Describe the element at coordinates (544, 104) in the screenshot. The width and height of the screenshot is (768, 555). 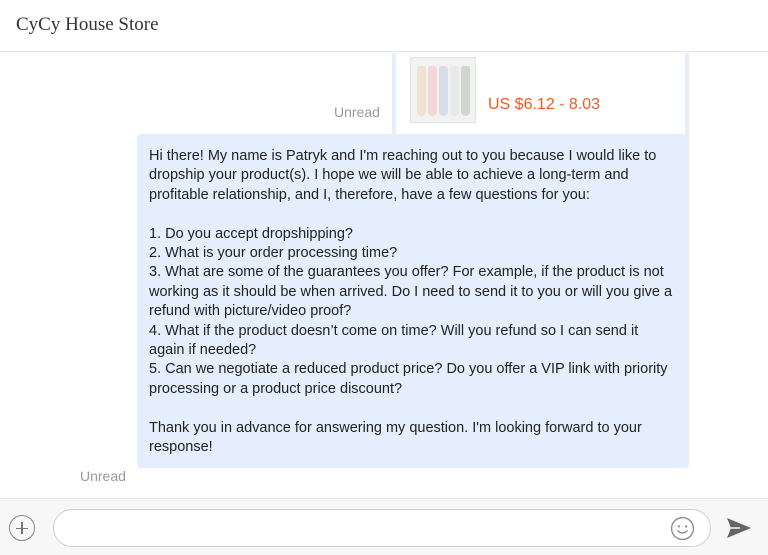
I see `product-price: US $6.12 - 8.03` at that location.